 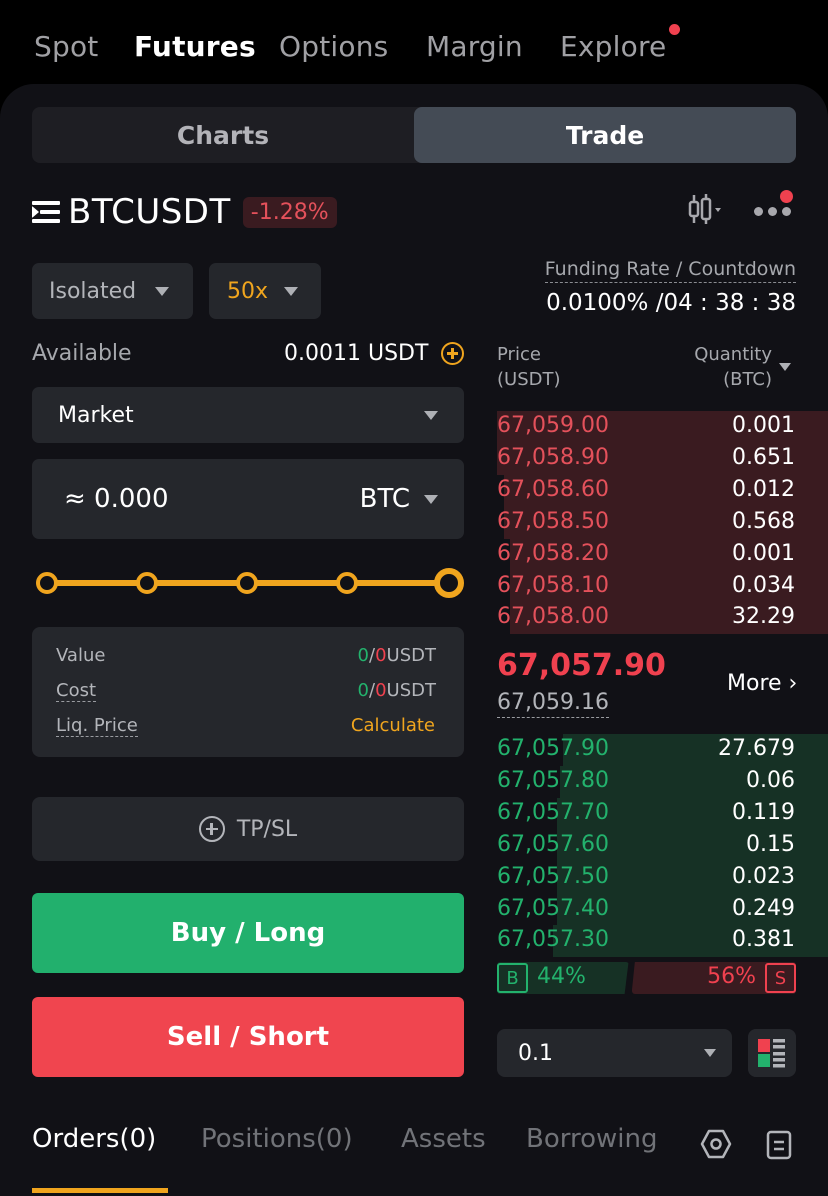 I want to click on value-amount: 0/0USDT, so click(x=396, y=655).